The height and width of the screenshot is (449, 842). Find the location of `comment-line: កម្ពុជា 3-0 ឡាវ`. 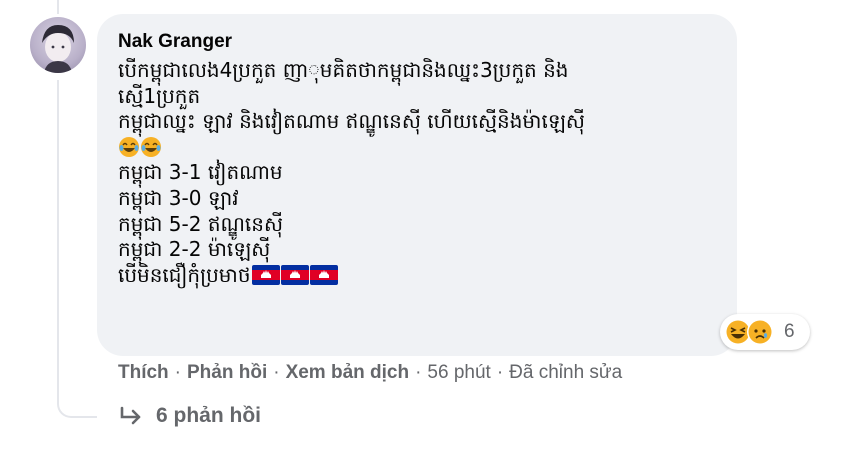

comment-line: កម្ពុជា 3-0 ឡាវ is located at coordinates (178, 197).